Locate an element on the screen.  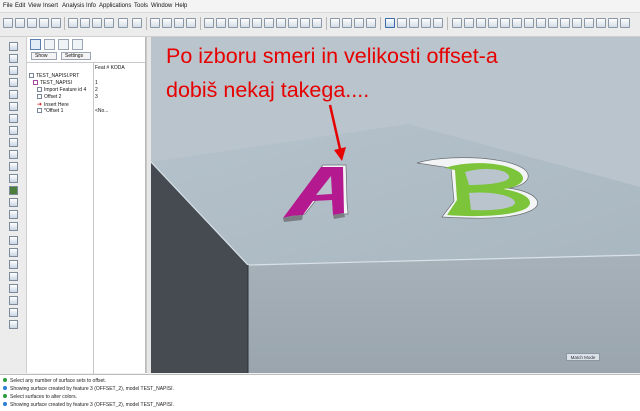
shading-icon is located at coordinates (371, 23).